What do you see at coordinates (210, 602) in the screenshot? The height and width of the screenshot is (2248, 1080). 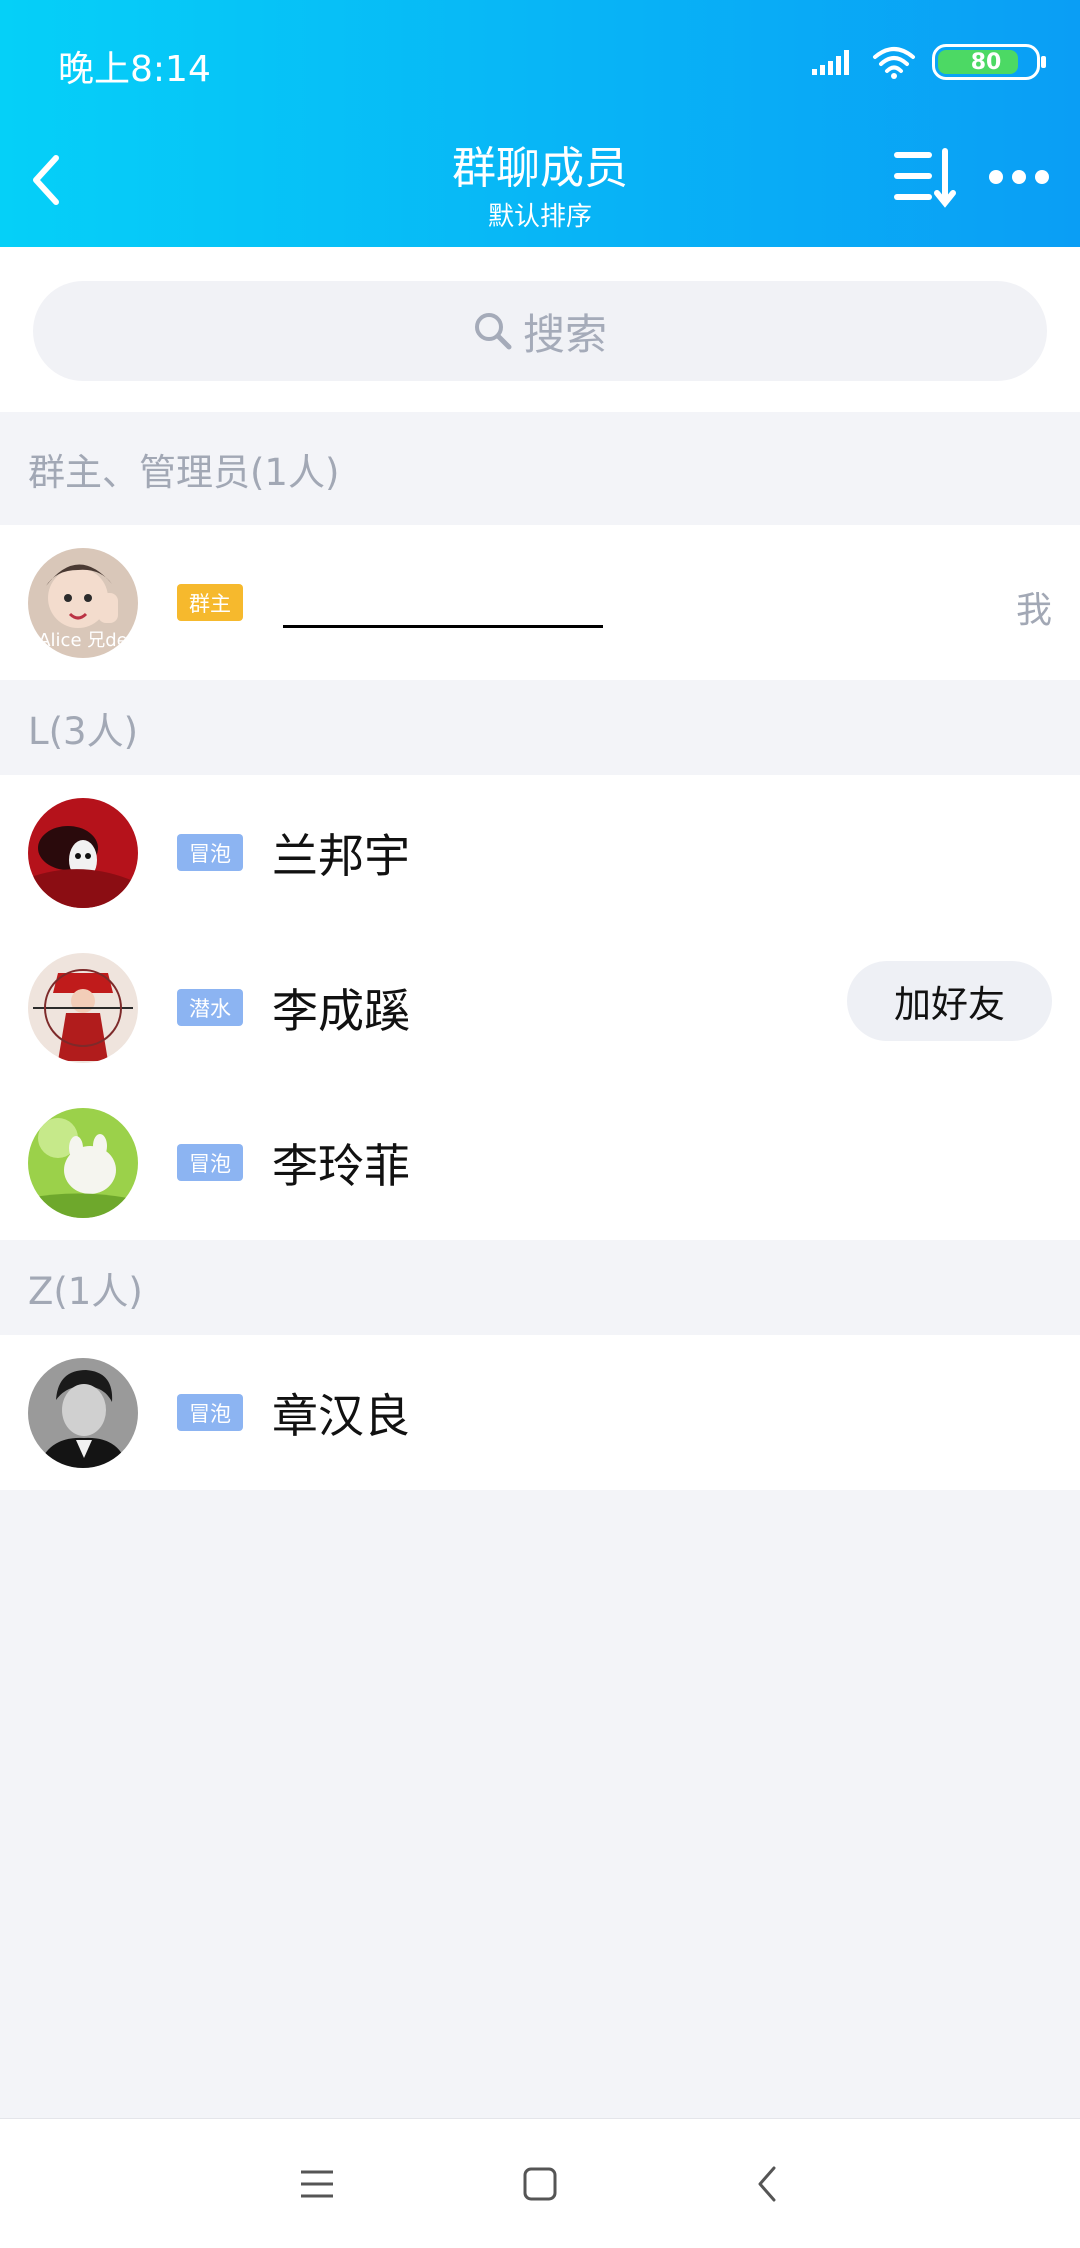 I see `owner-badge: 群主` at bounding box center [210, 602].